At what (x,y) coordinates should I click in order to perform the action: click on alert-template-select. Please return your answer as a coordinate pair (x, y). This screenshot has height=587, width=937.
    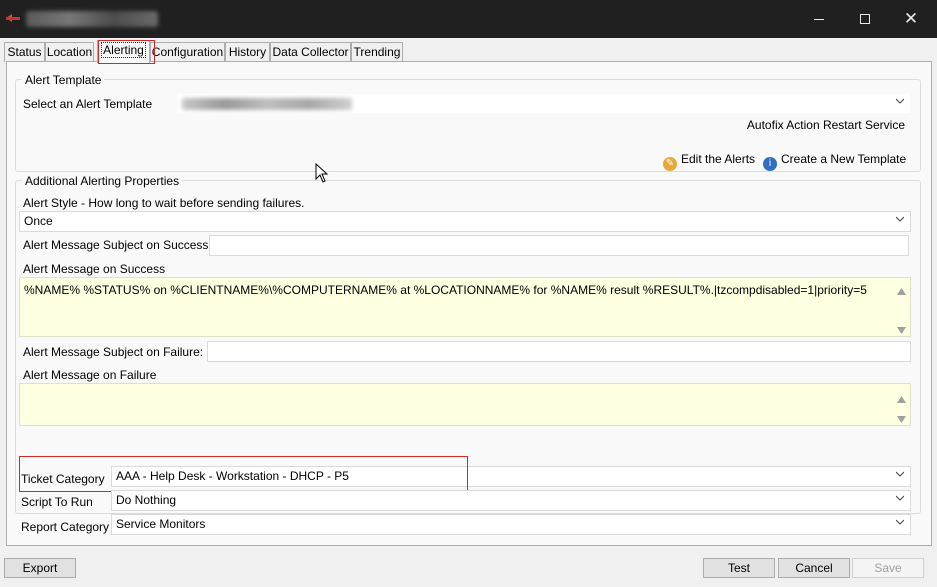
    Looking at the image, I should click on (544, 103).